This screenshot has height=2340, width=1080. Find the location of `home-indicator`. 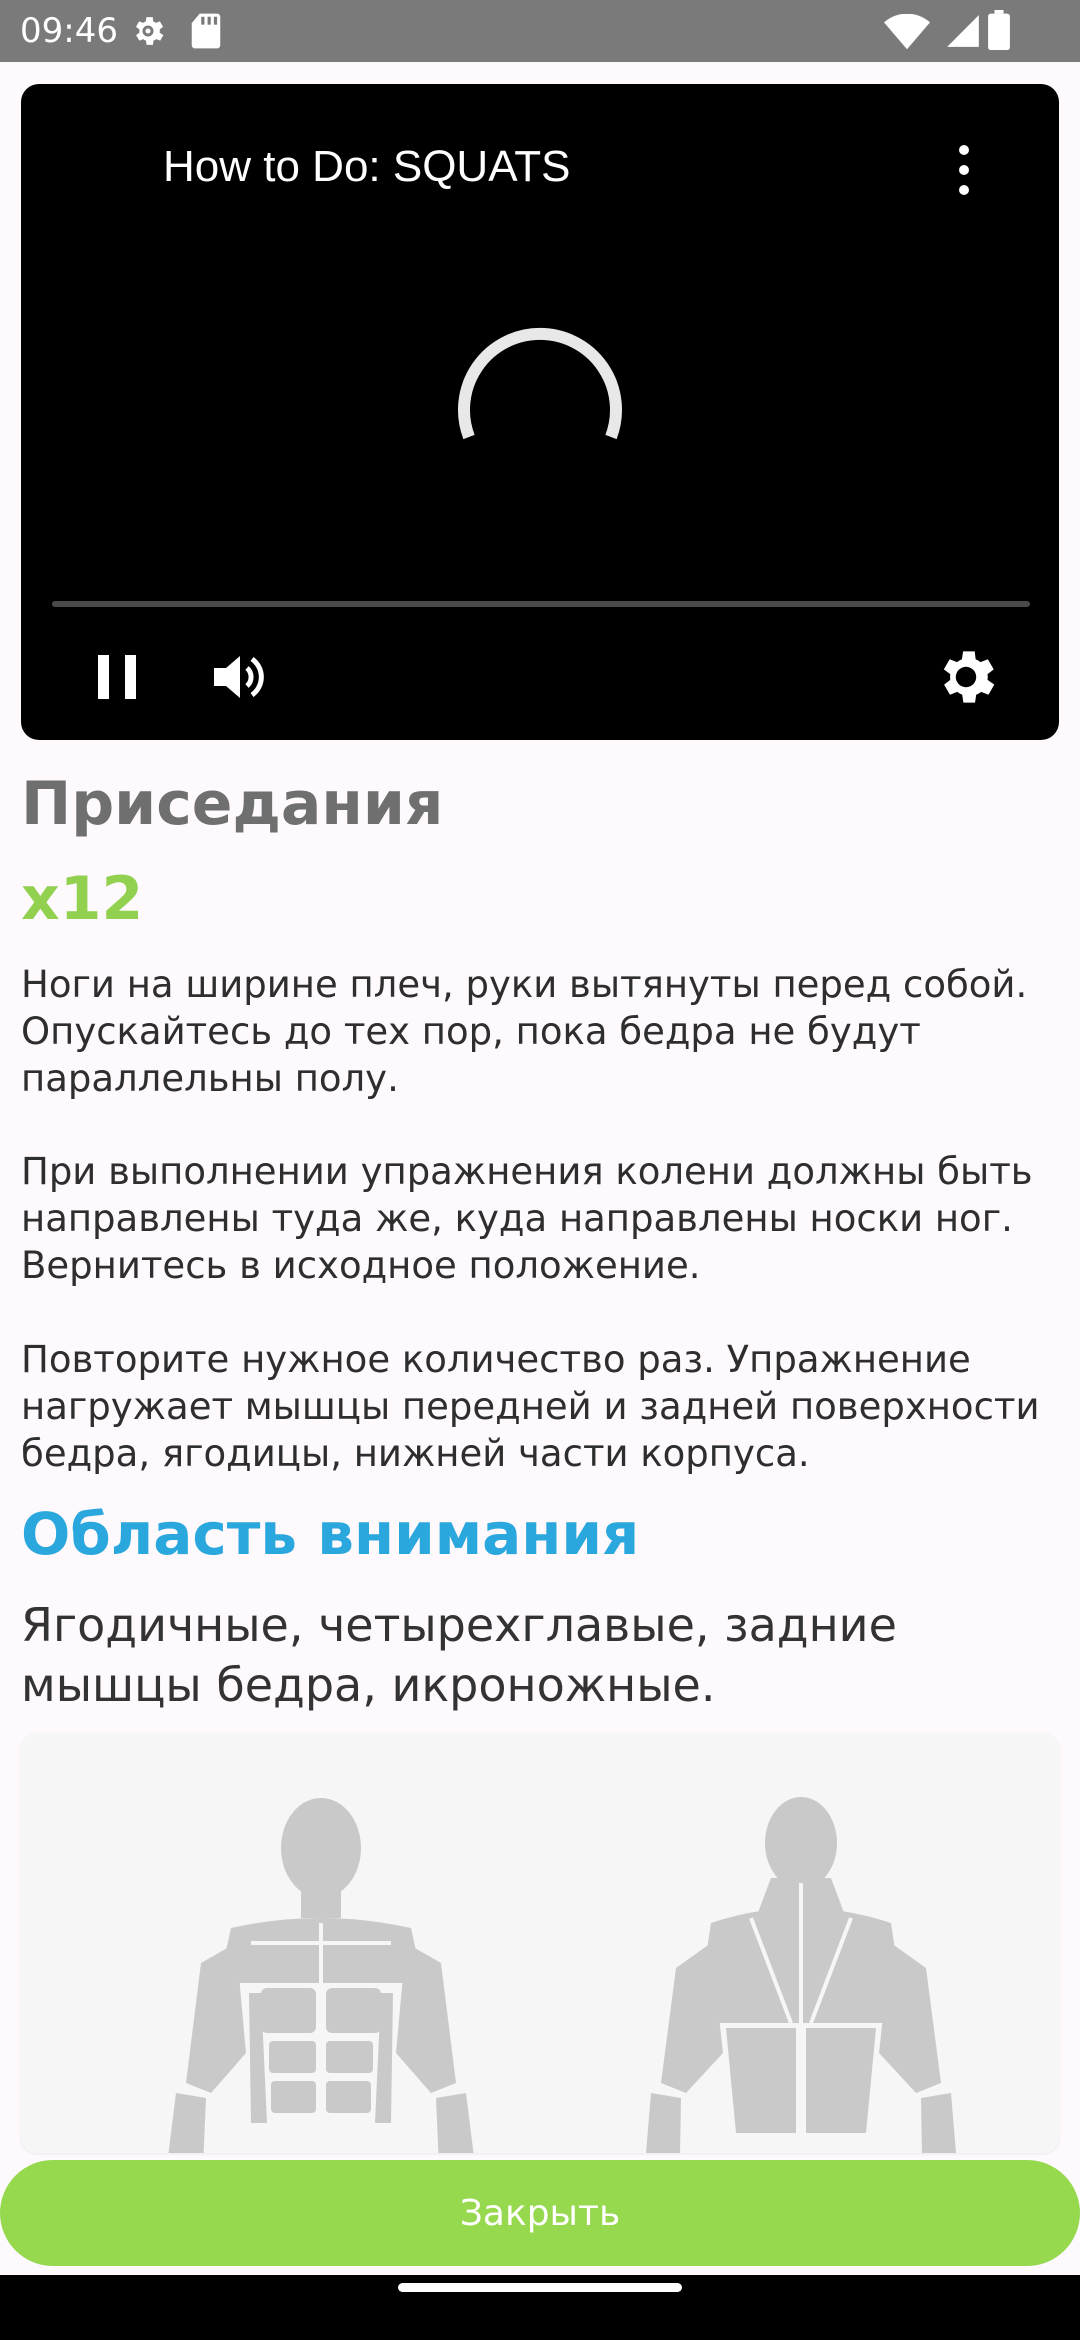

home-indicator is located at coordinates (540, 2287).